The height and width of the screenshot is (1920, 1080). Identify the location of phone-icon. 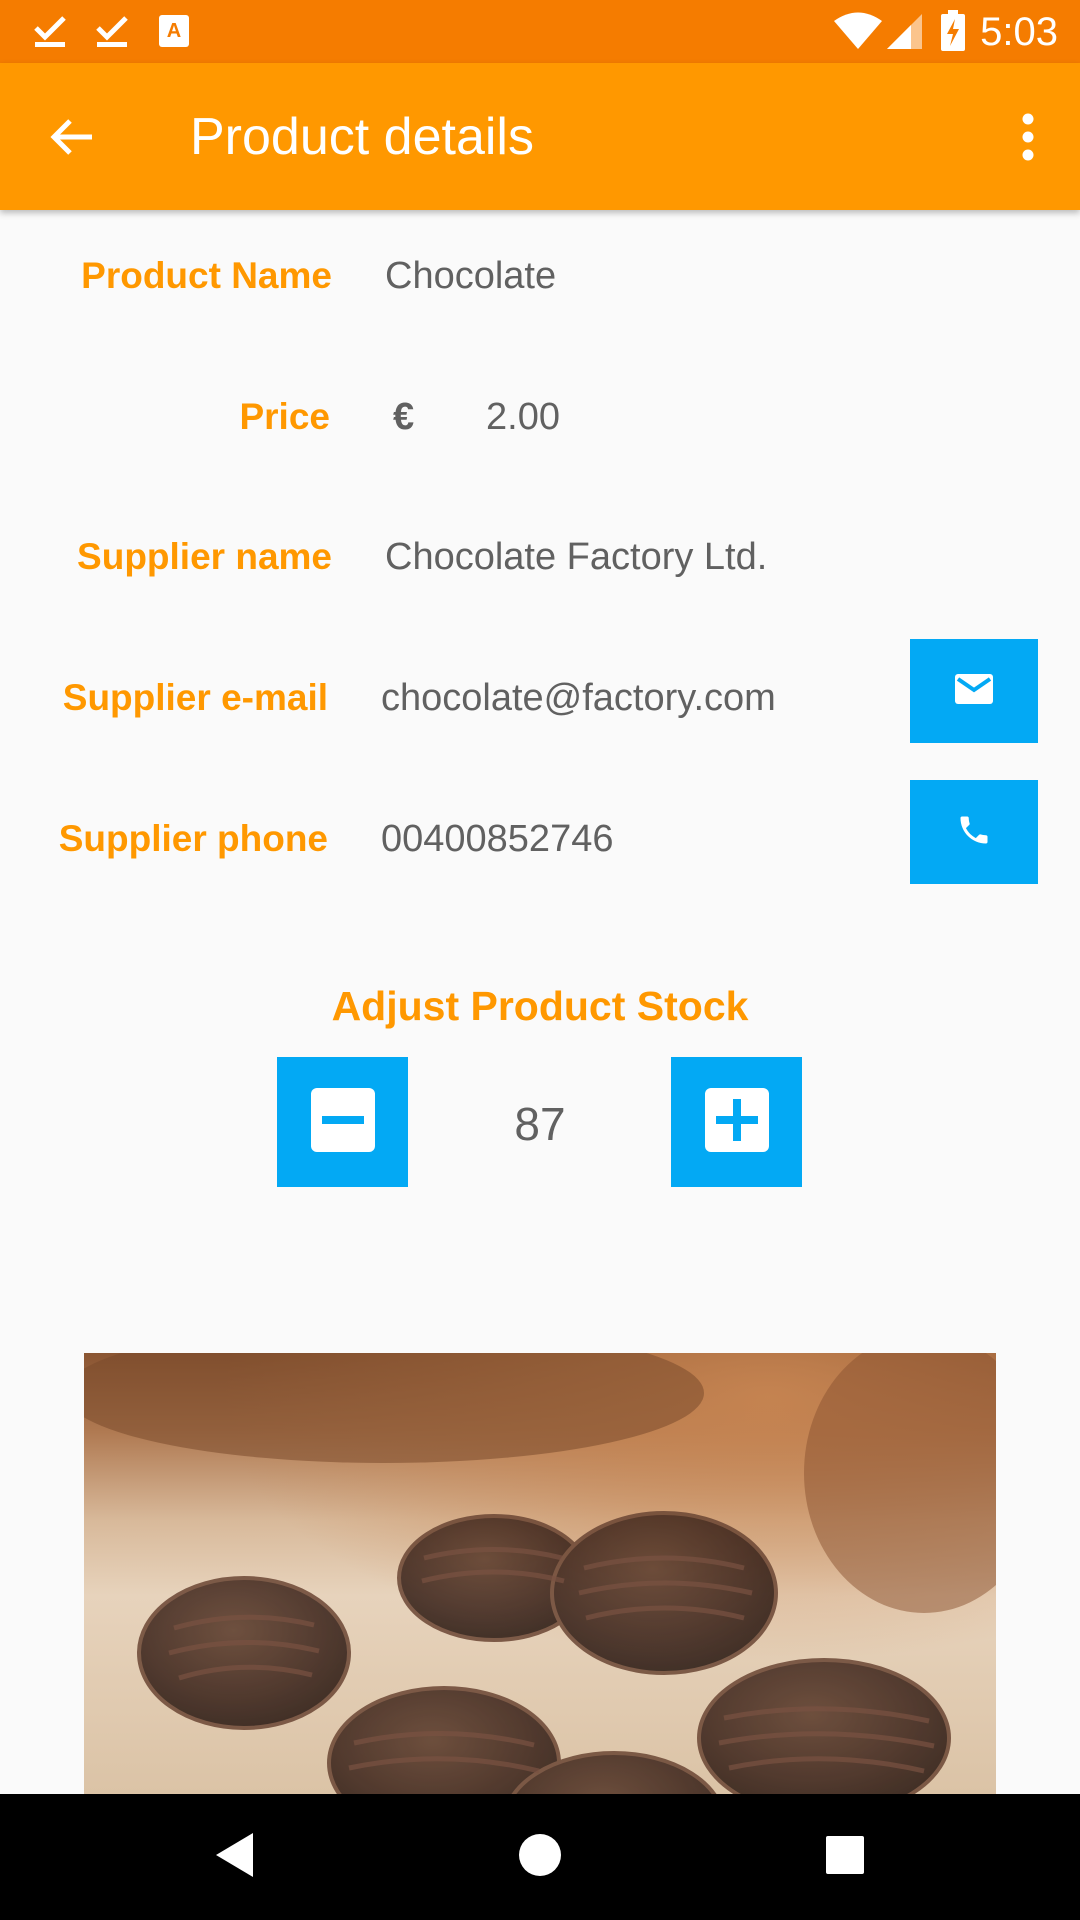
(974, 832).